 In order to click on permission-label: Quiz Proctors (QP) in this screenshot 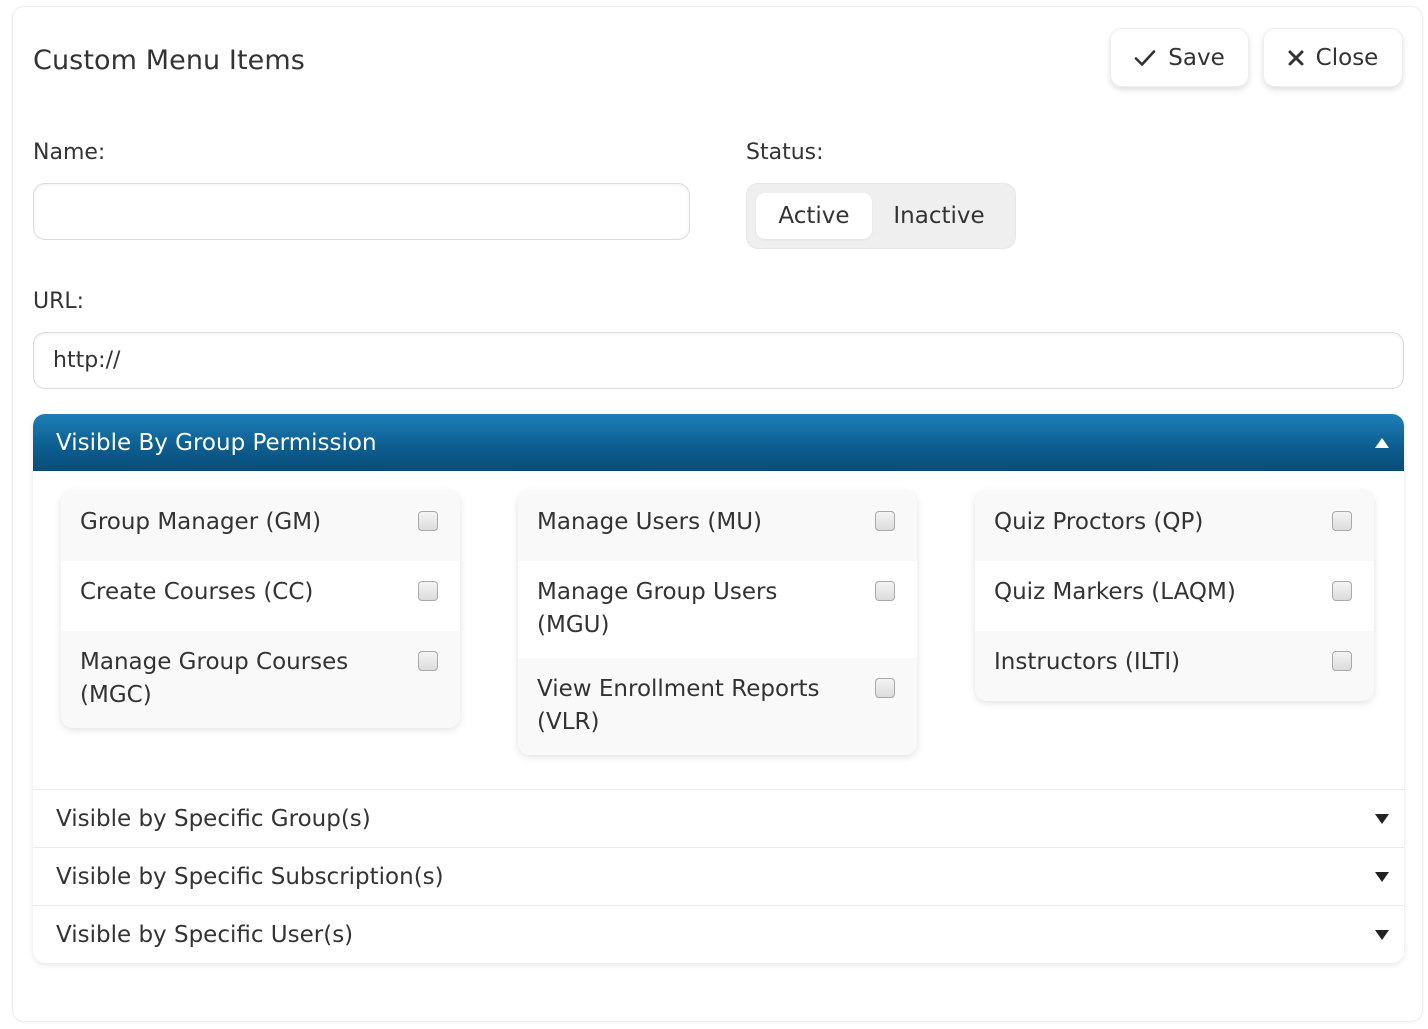, I will do `click(1099, 522)`.